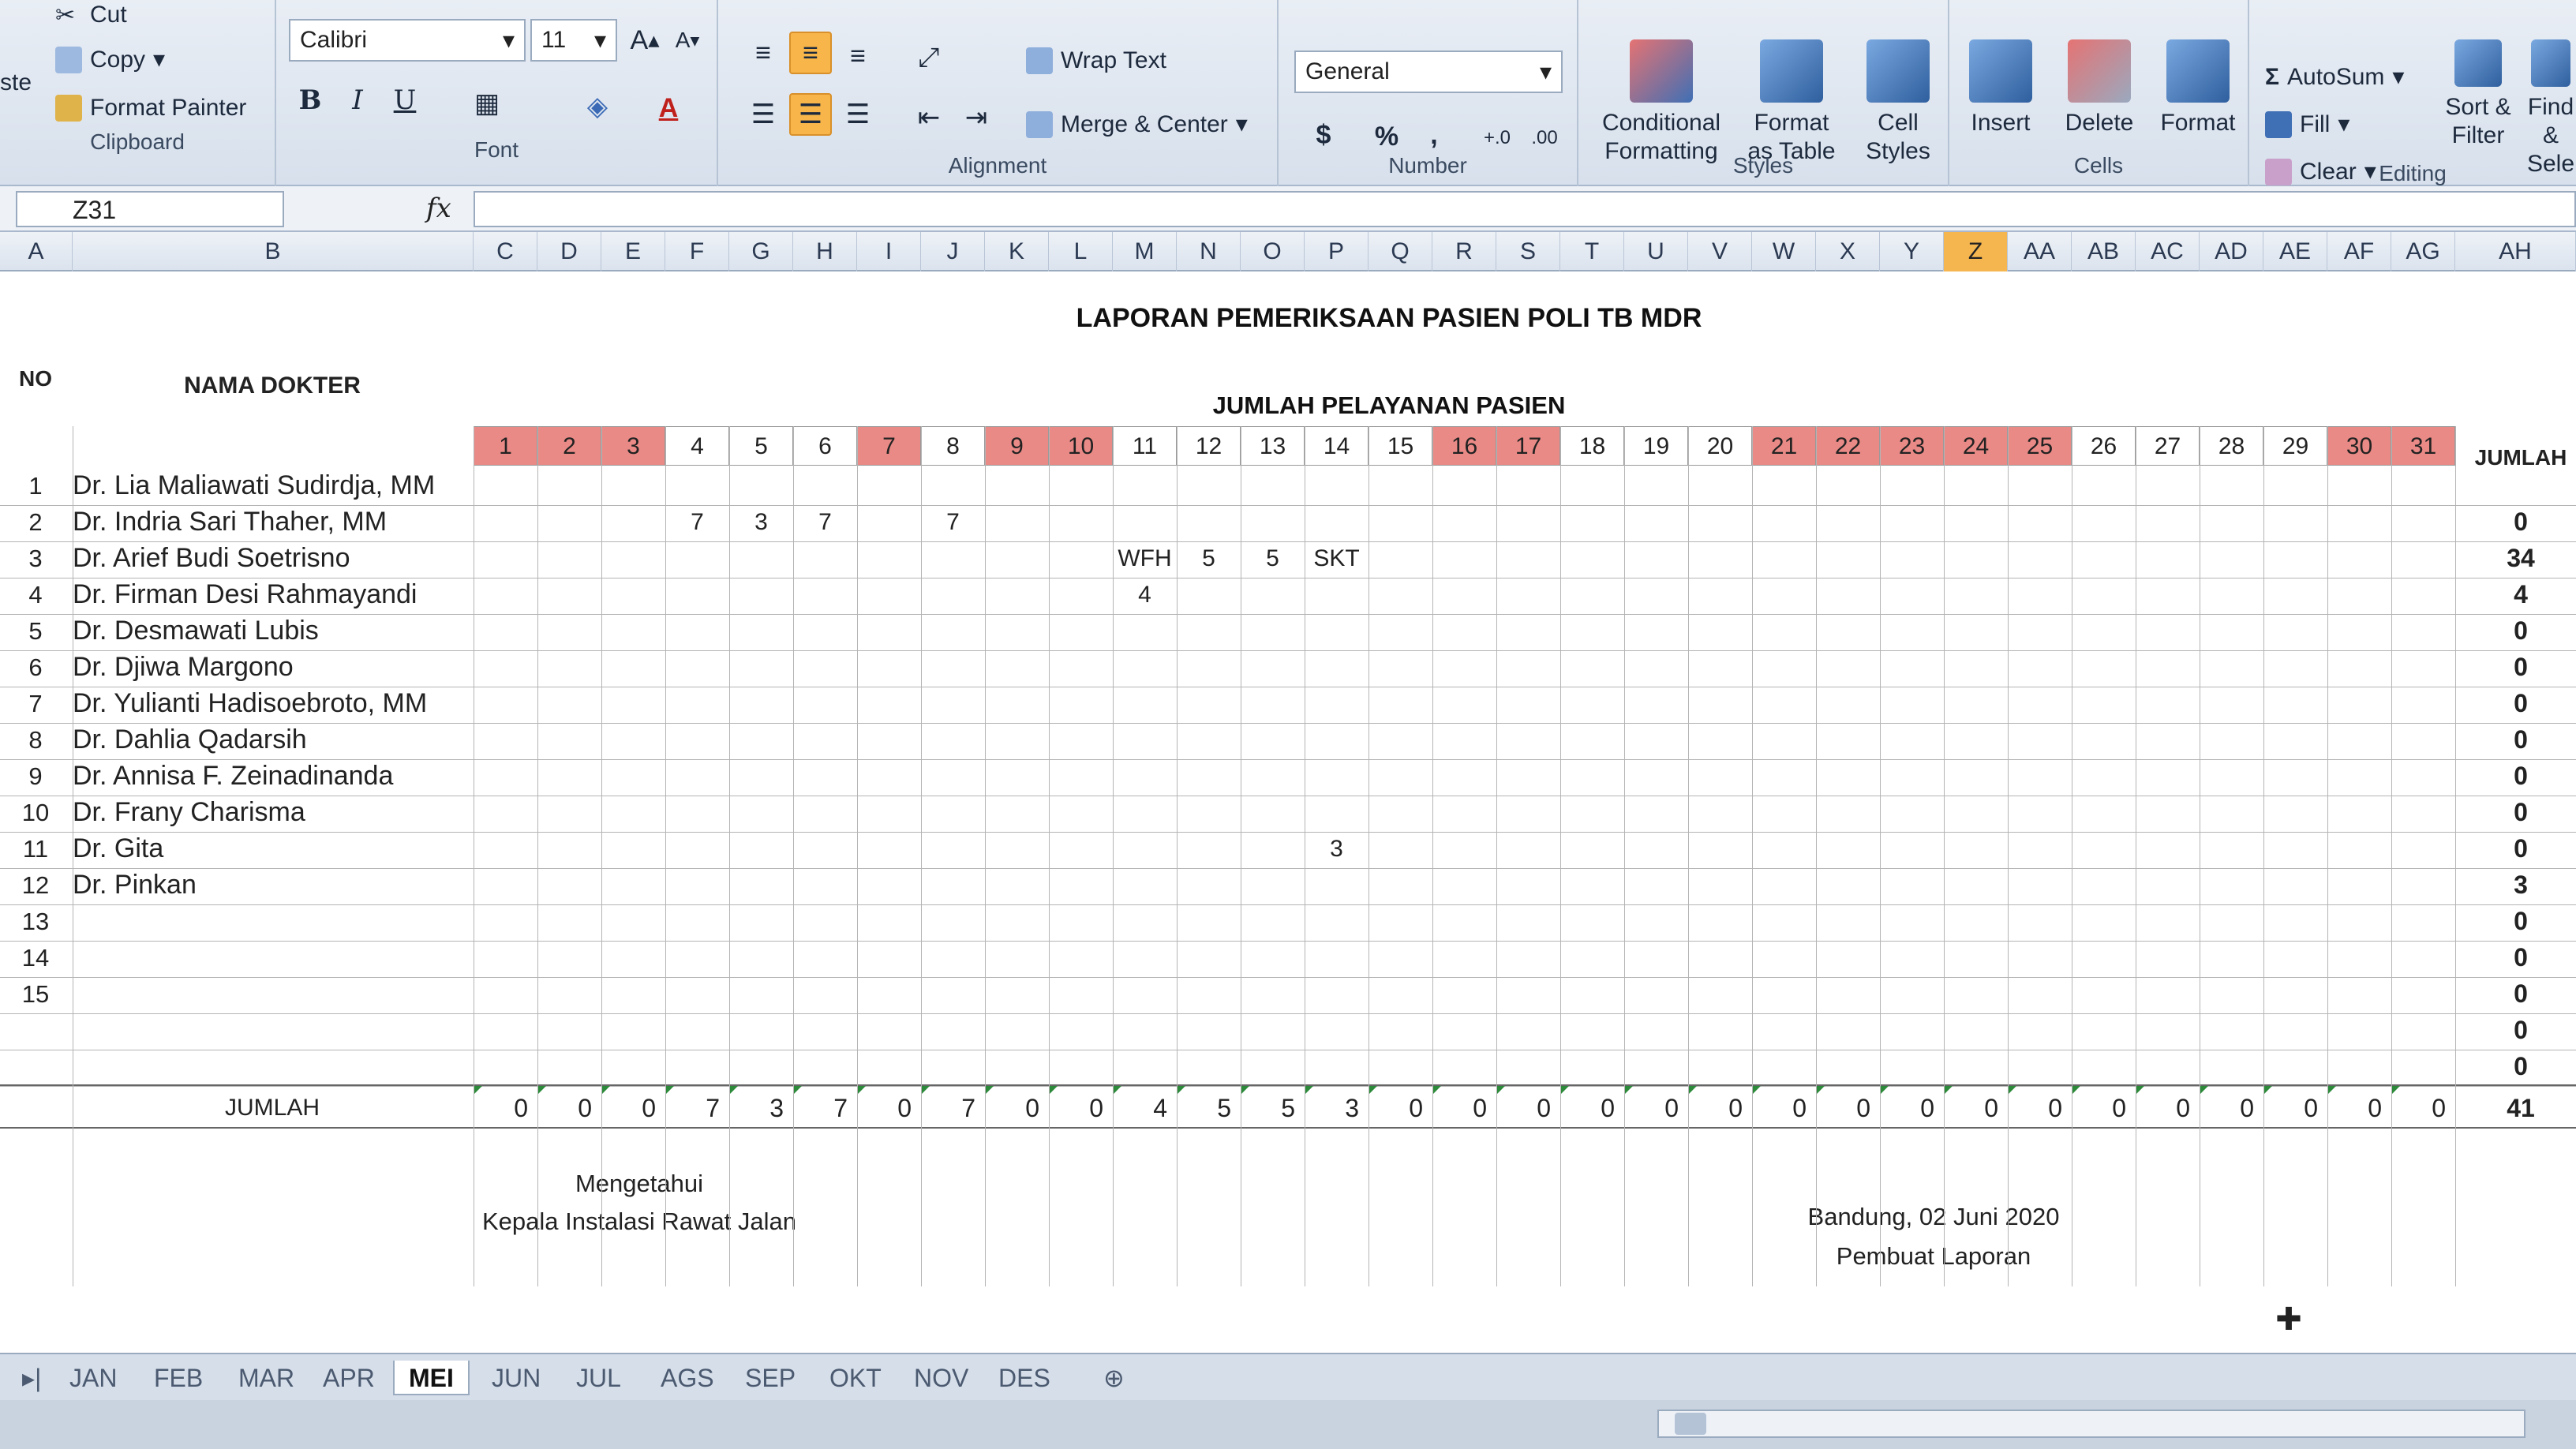  I want to click on day-header-28: 28, so click(2231, 446).